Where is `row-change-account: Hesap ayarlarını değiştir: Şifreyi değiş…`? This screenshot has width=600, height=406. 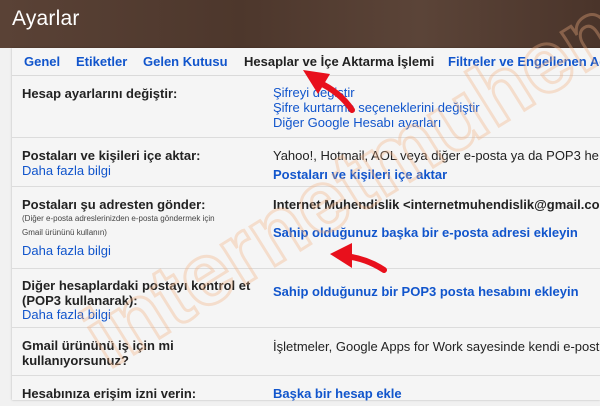
row-change-account: Hesap ayarlarını değiştir: Şifreyi değiş… is located at coordinates (306, 107).